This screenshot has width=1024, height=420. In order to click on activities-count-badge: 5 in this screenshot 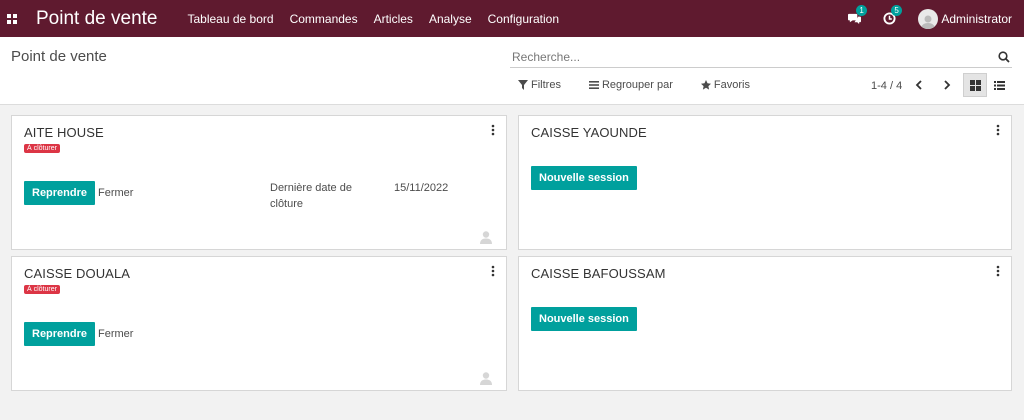, I will do `click(896, 10)`.